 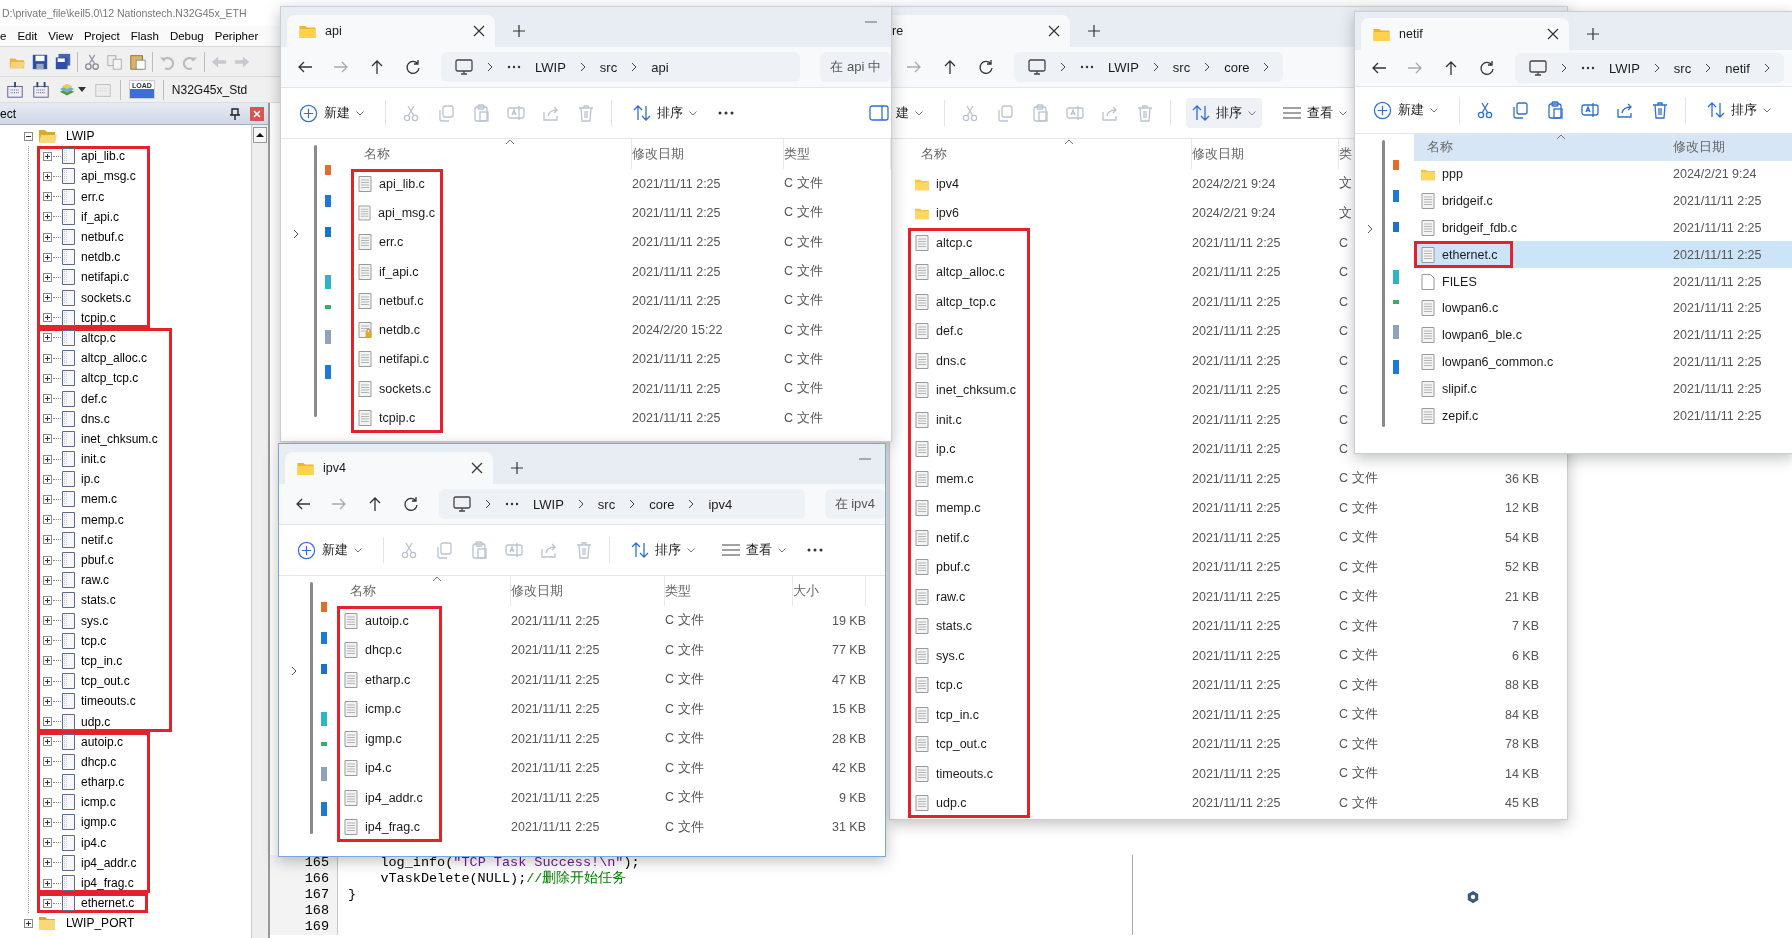 What do you see at coordinates (397, 184) in the screenshot?
I see `file-item: api_lib.c` at bounding box center [397, 184].